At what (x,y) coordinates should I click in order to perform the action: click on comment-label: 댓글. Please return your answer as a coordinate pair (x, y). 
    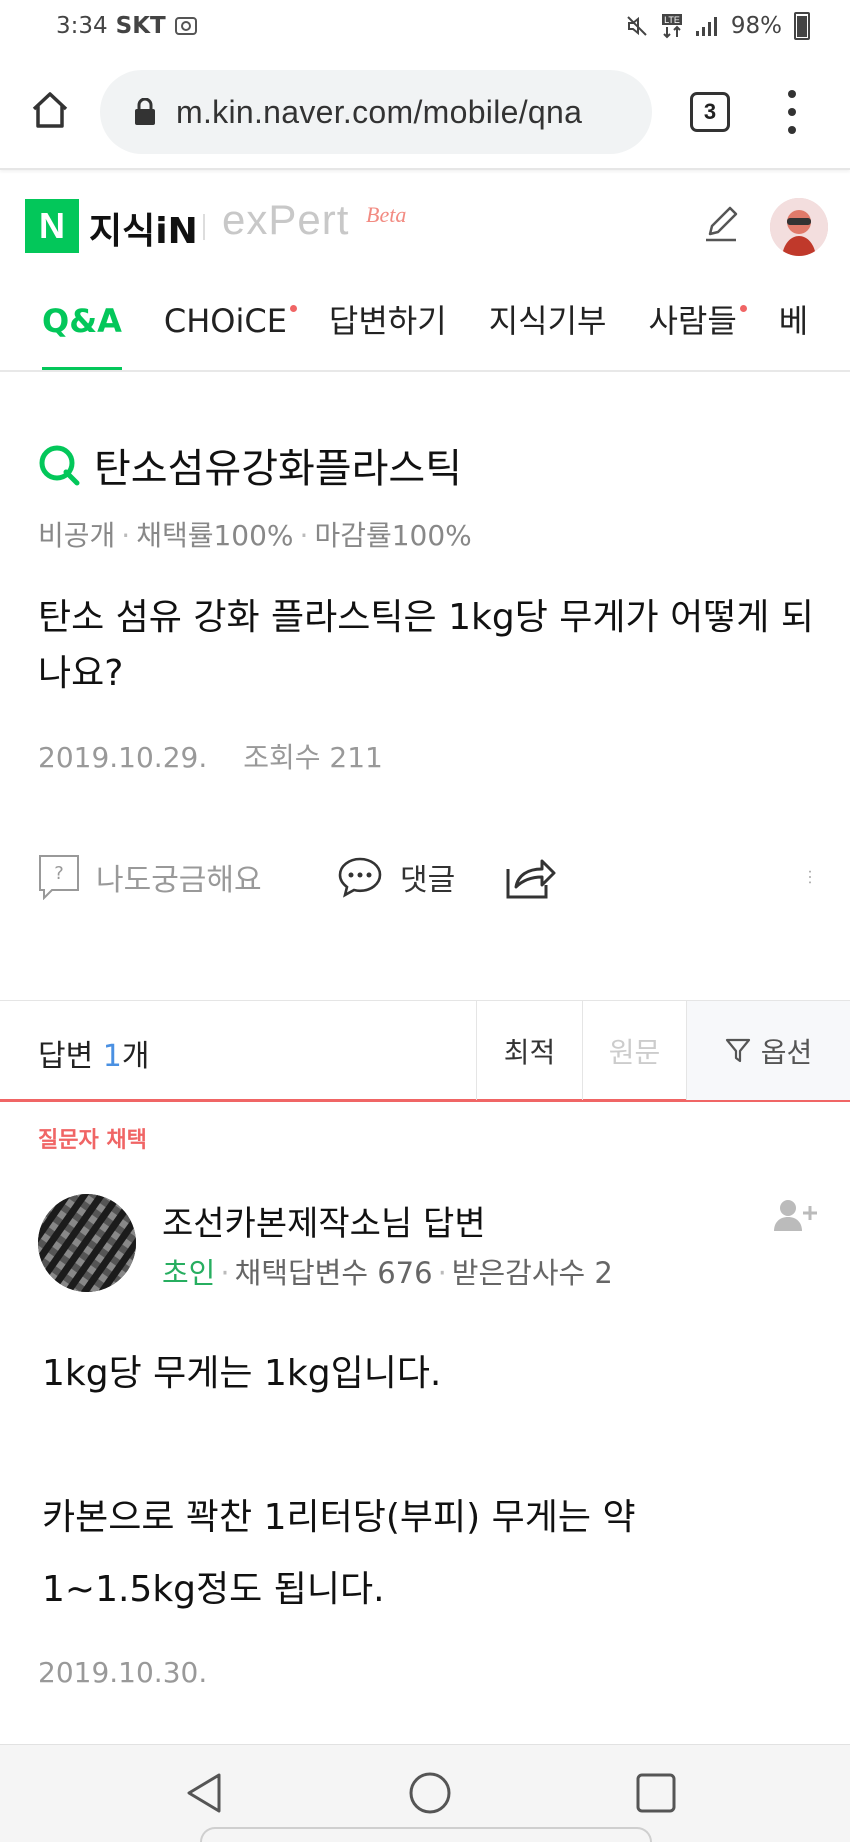
    Looking at the image, I should click on (428, 880).